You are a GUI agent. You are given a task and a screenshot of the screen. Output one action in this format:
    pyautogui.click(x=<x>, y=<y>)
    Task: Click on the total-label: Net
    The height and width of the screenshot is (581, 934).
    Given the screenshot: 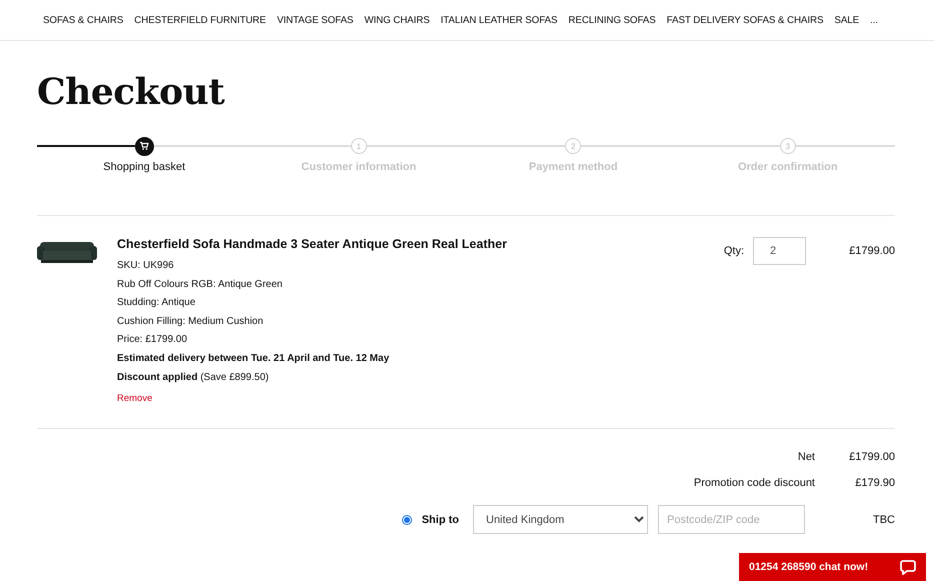 What is the action you would take?
    pyautogui.click(x=806, y=457)
    